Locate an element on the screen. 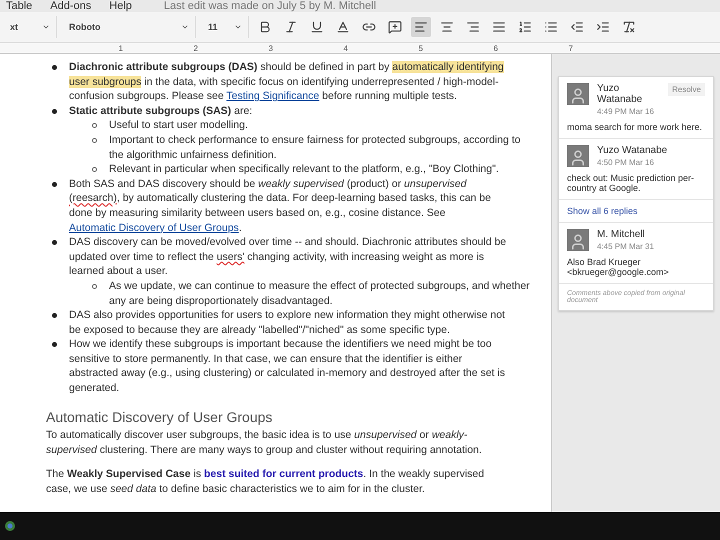  menu-item: Help is located at coordinates (120, 6).